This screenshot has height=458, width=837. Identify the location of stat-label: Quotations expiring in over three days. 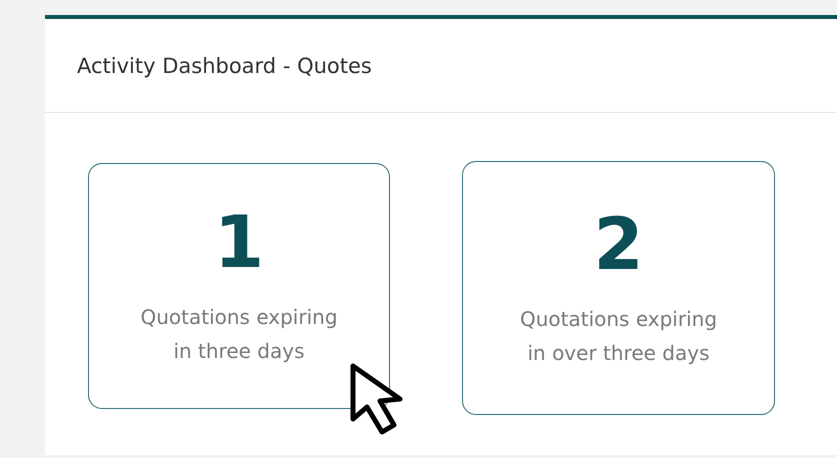
(619, 336).